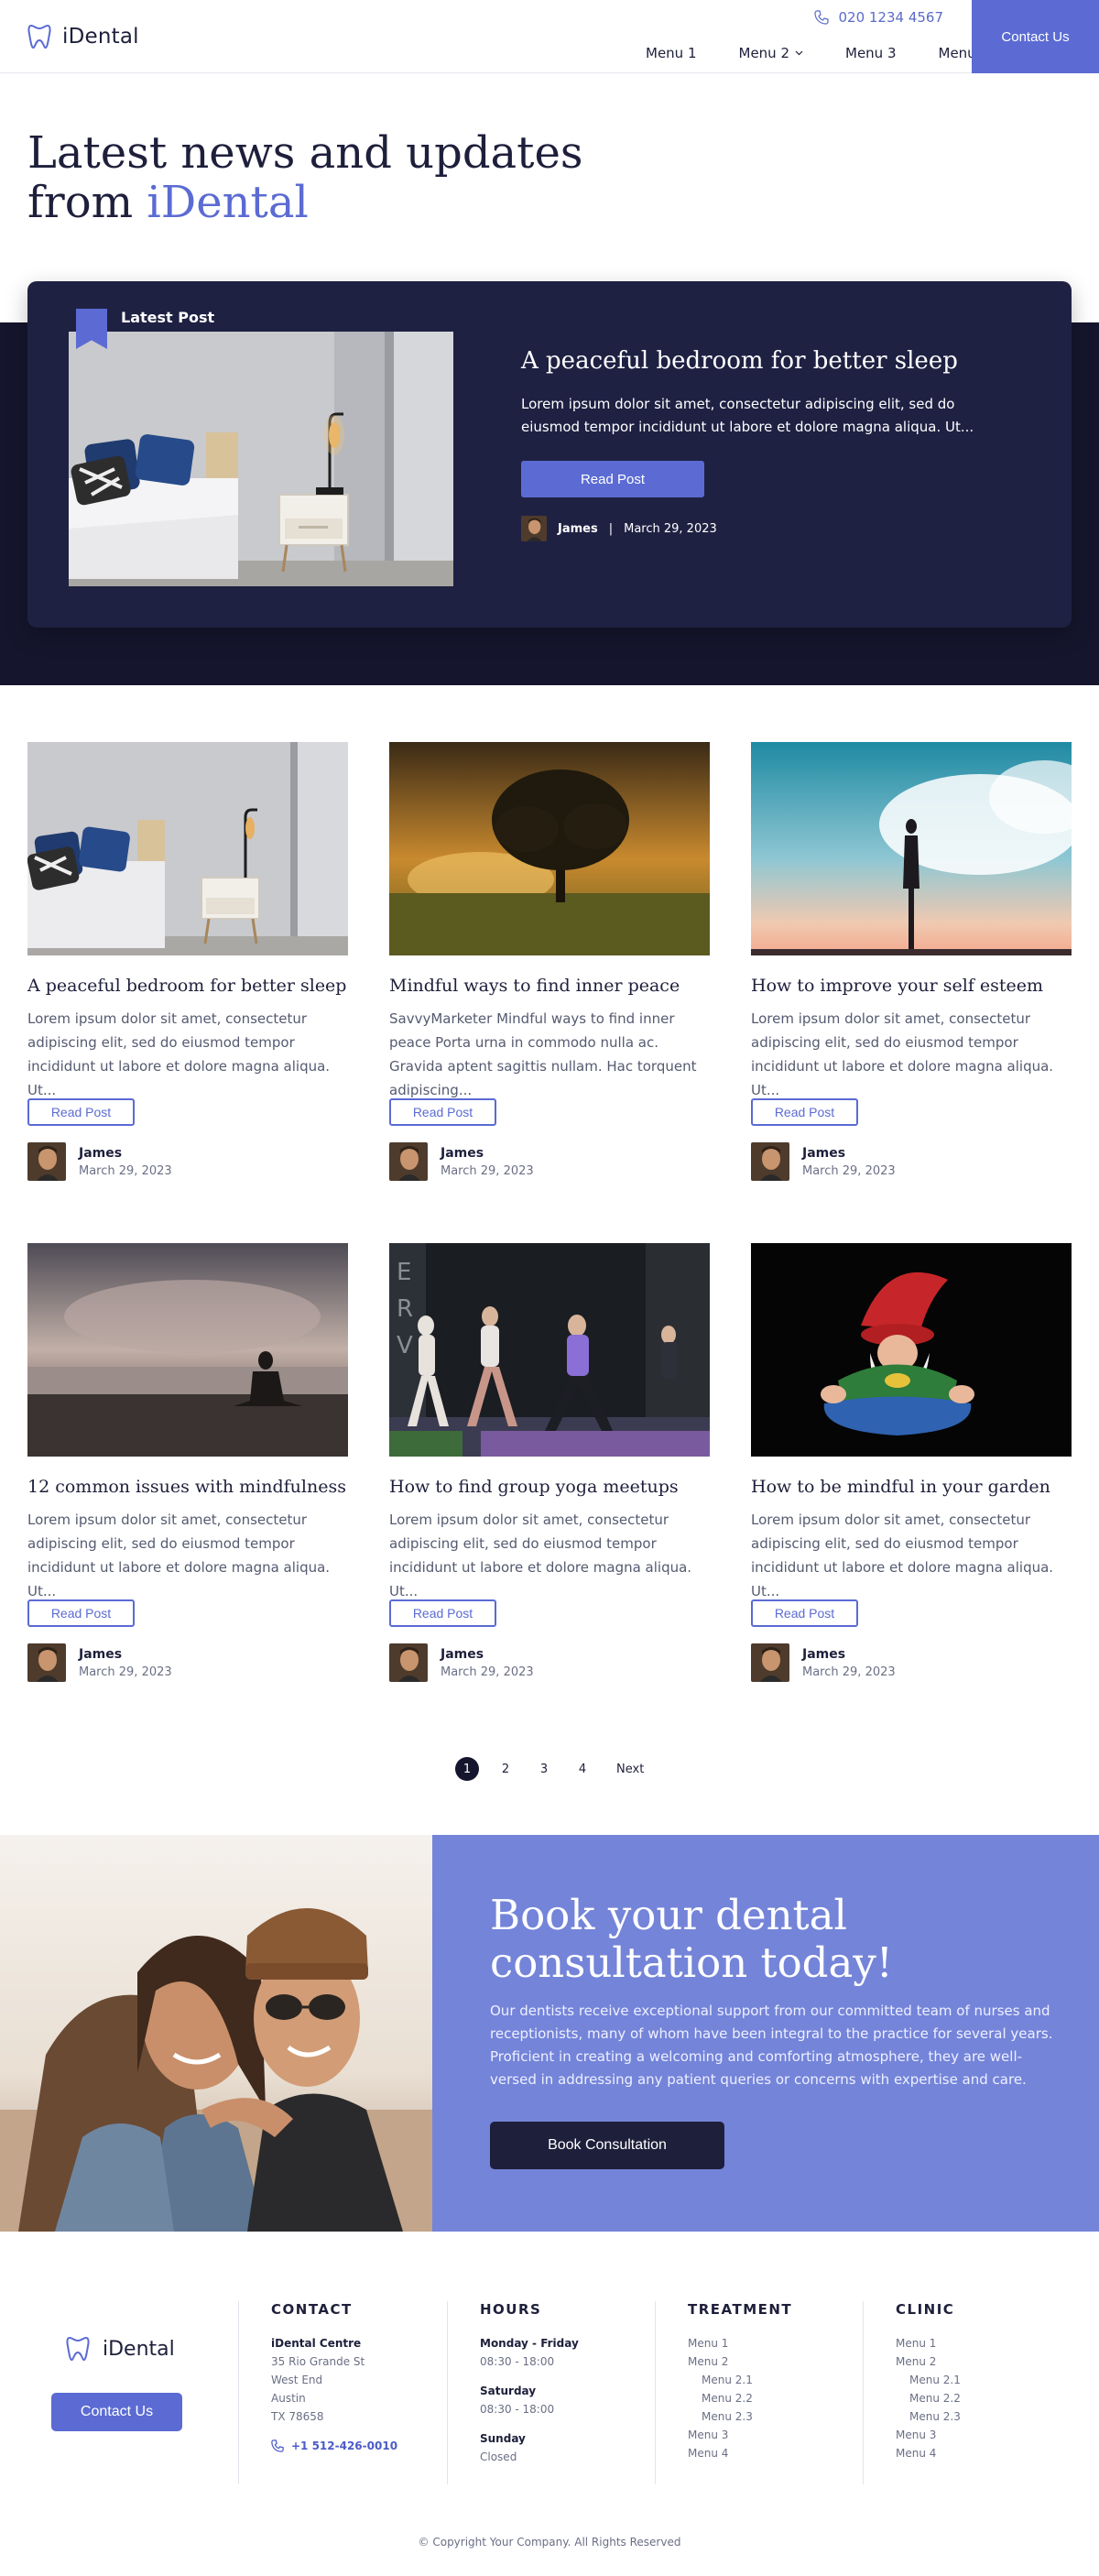  I want to click on post-title: How to improve your self esteem, so click(911, 986).